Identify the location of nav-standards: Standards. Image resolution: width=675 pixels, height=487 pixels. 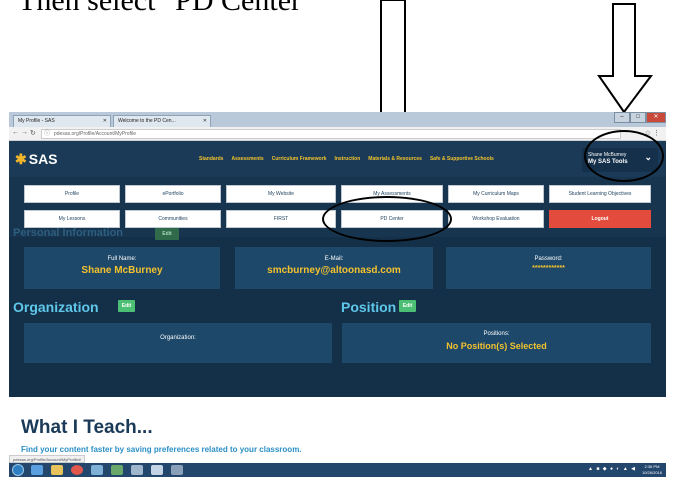
(211, 159).